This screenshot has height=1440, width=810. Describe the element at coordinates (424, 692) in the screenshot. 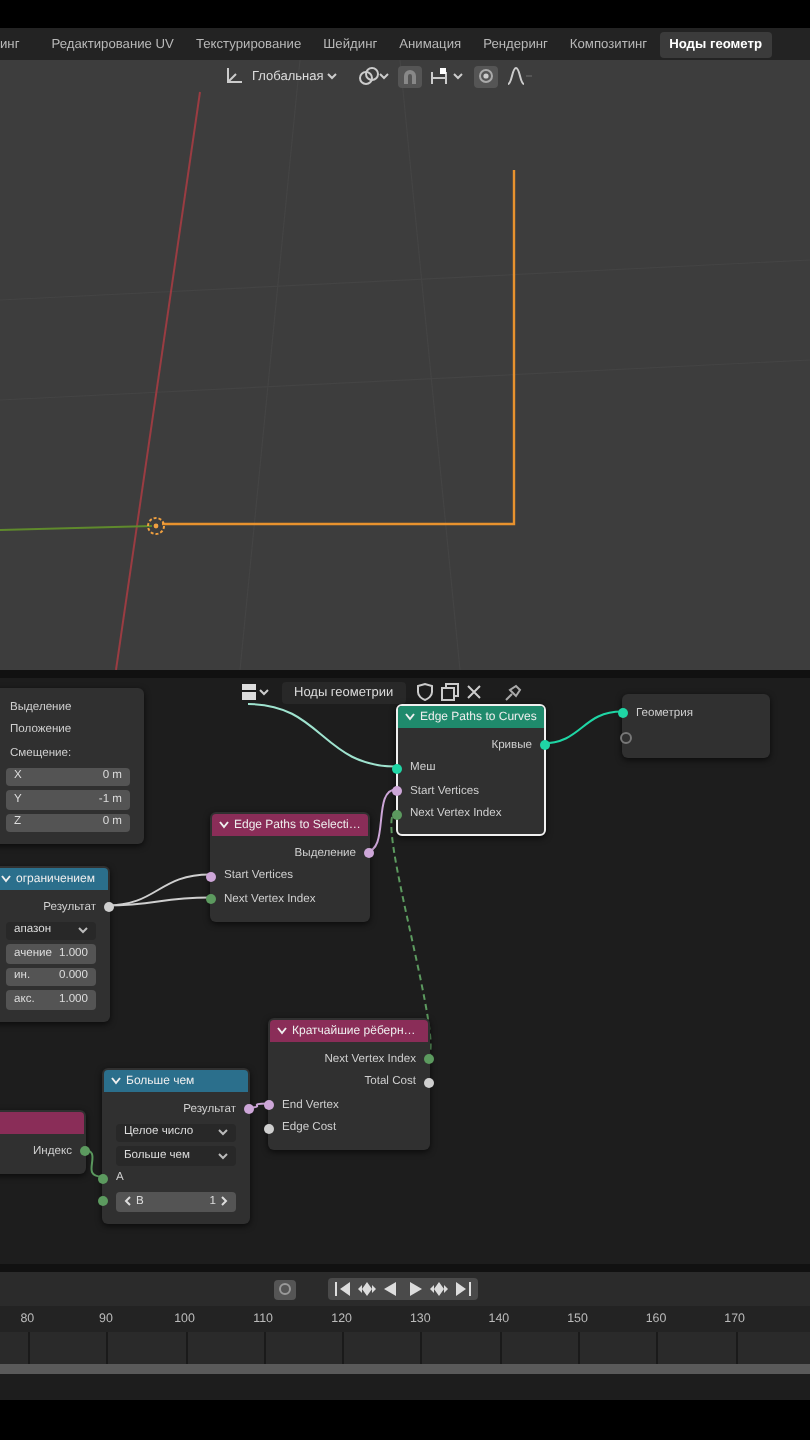

I see `shield-icon` at that location.